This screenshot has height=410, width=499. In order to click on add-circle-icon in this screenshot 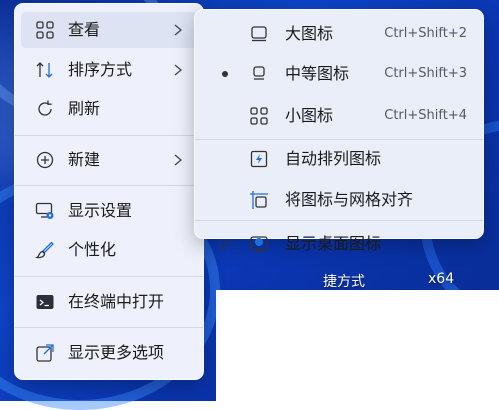, I will do `click(45, 160)`.